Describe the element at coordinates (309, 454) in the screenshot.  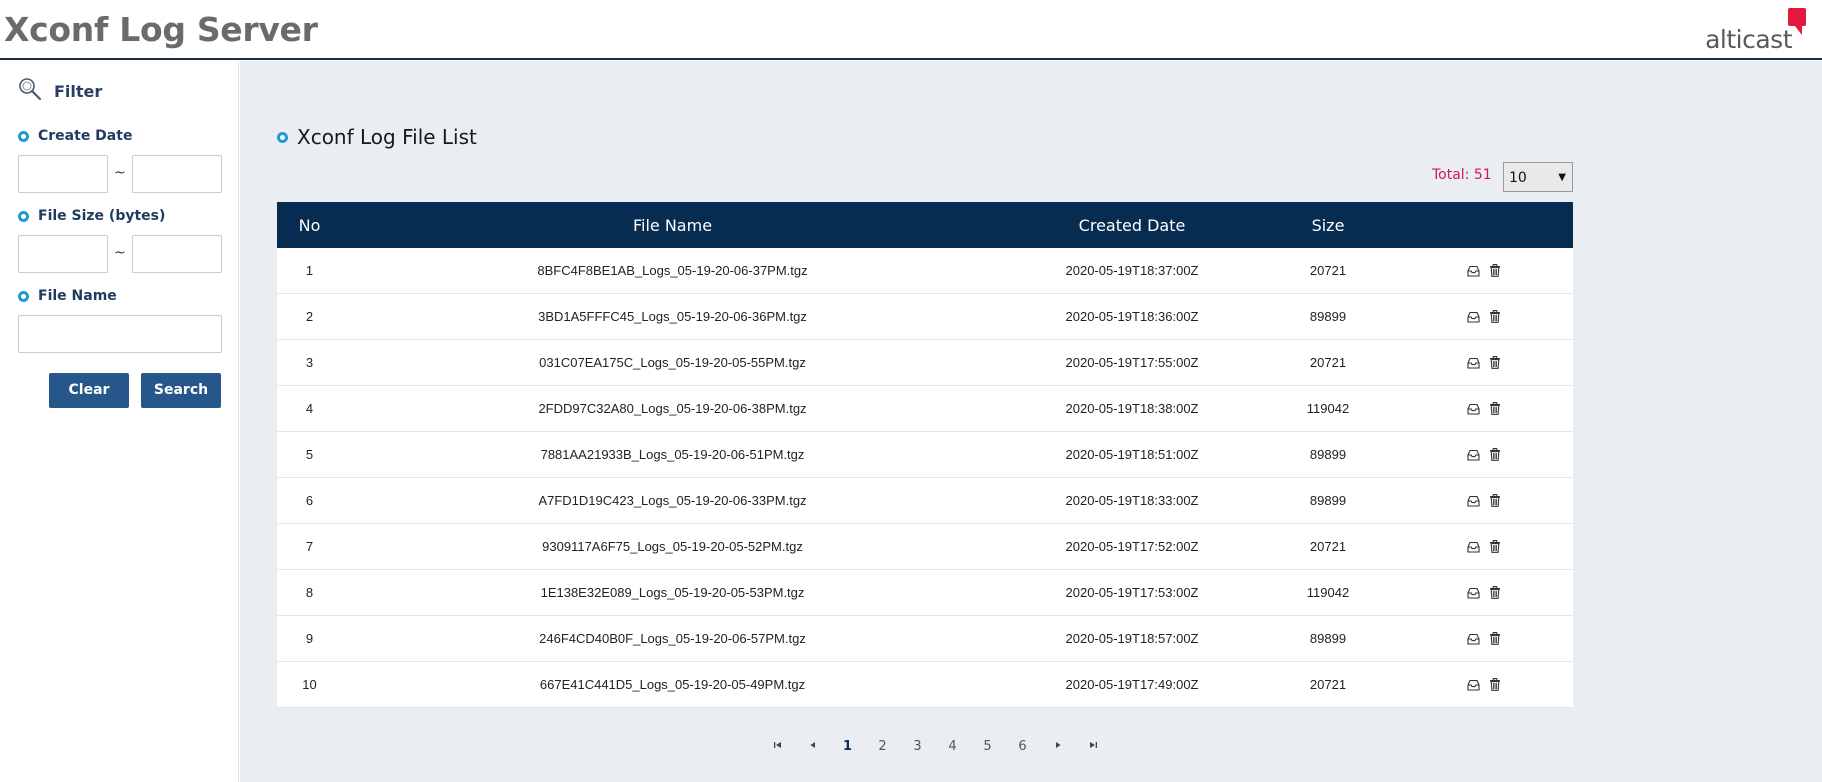
I see `cell-no: 5` at that location.